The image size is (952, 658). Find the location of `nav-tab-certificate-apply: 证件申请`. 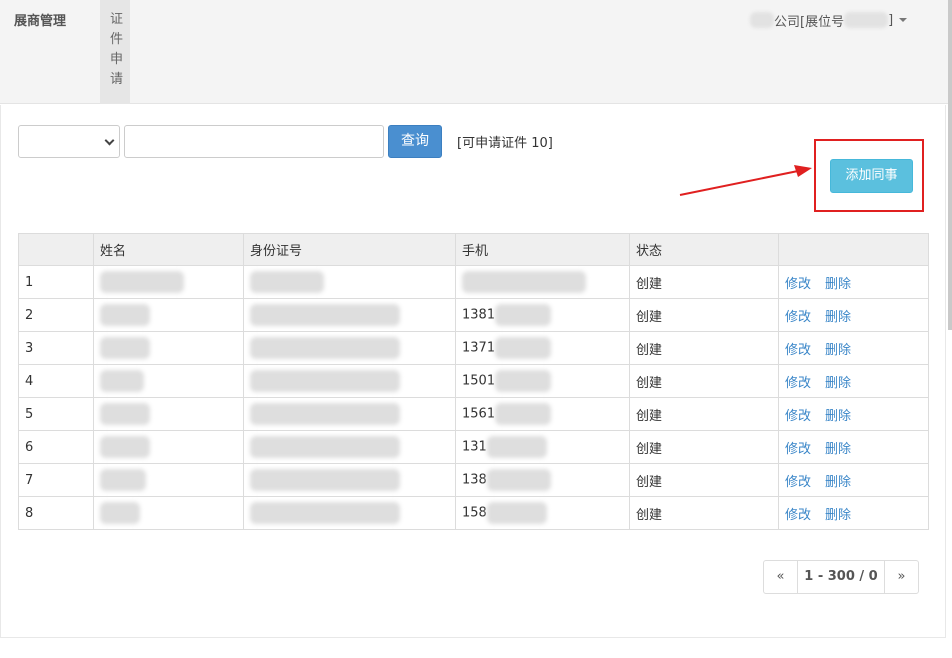

nav-tab-certificate-apply: 证件申请 is located at coordinates (115, 52).